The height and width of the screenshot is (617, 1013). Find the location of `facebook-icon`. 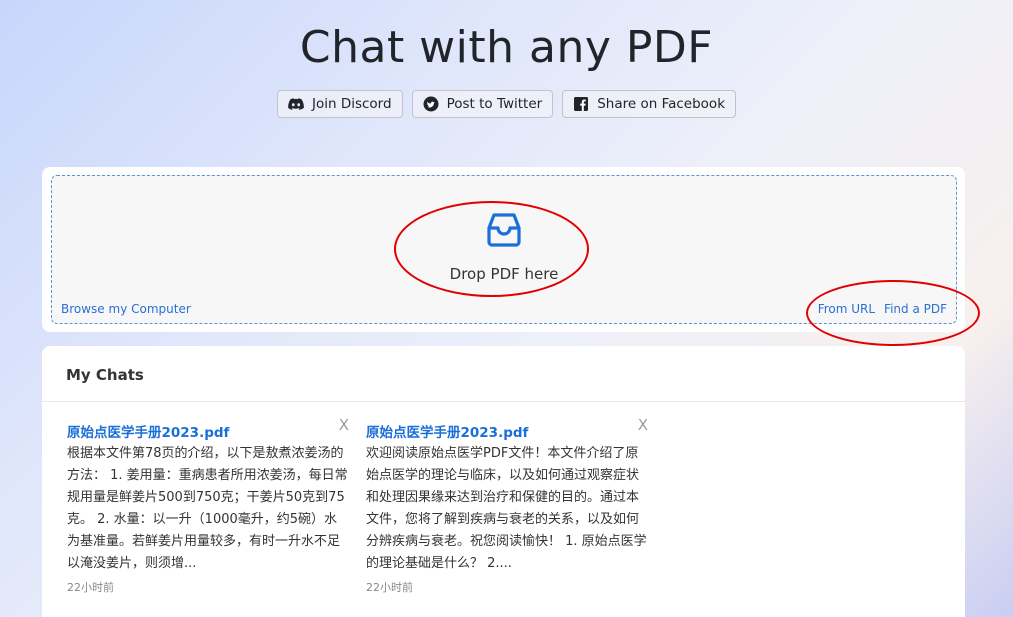

facebook-icon is located at coordinates (581, 104).